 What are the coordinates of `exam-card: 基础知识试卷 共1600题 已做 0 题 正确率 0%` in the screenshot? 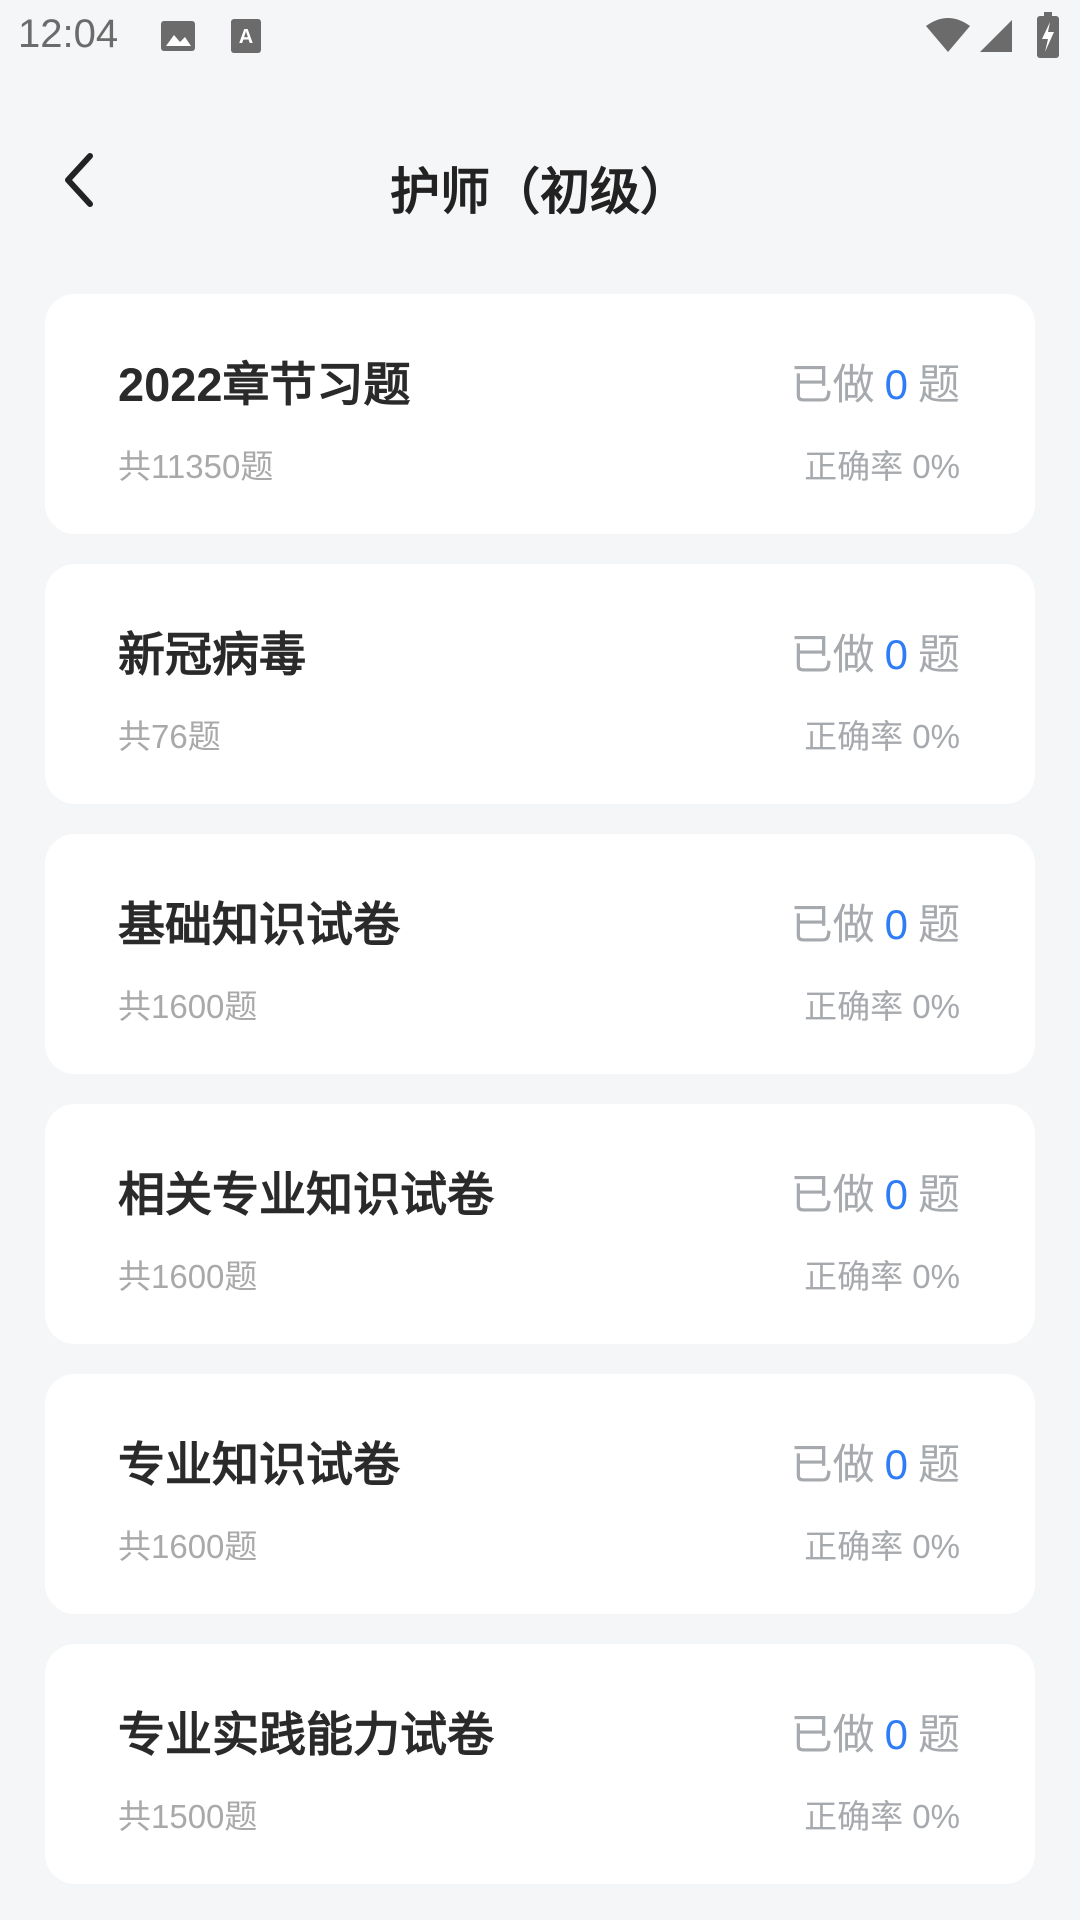 It's located at (540, 954).